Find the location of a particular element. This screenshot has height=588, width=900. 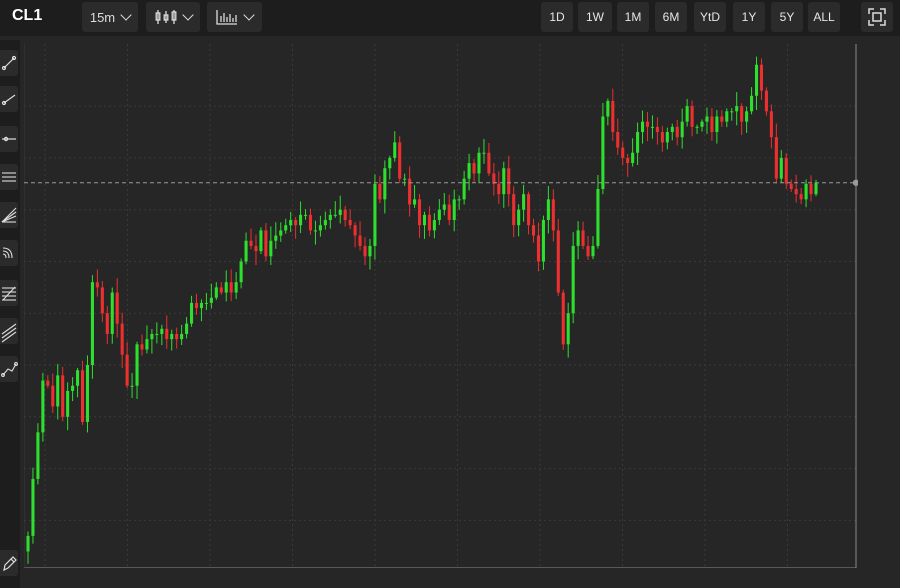

range-all-button: ALL is located at coordinates (824, 17).